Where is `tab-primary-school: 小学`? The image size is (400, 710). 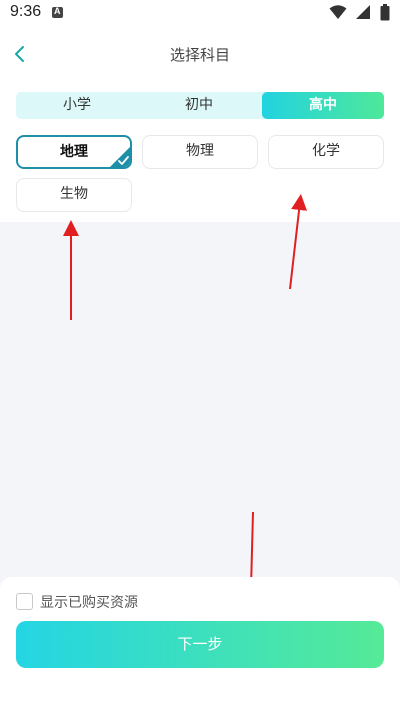 tab-primary-school: 小学 is located at coordinates (77, 105).